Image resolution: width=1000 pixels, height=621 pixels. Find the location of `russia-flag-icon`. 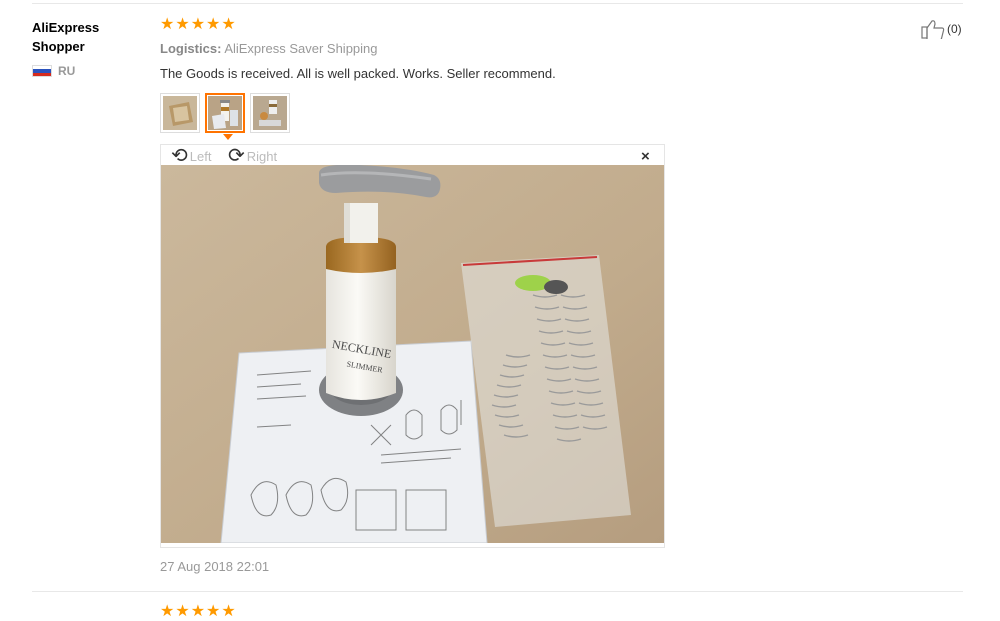

russia-flag-icon is located at coordinates (42, 71).